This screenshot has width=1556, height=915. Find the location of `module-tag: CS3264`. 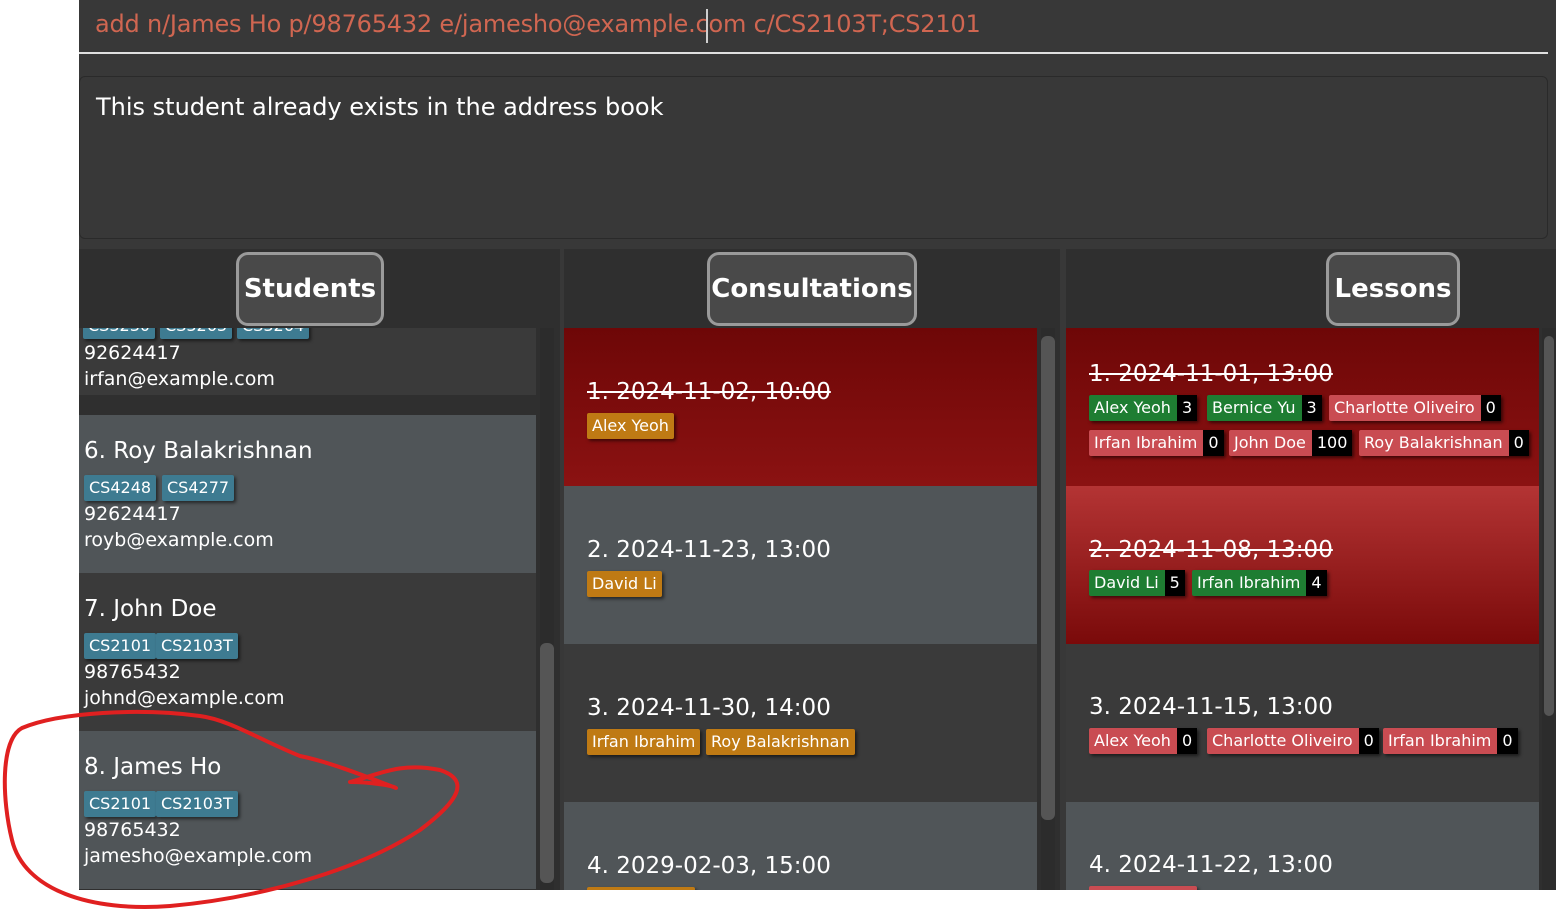

module-tag: CS3264 is located at coordinates (273, 333).